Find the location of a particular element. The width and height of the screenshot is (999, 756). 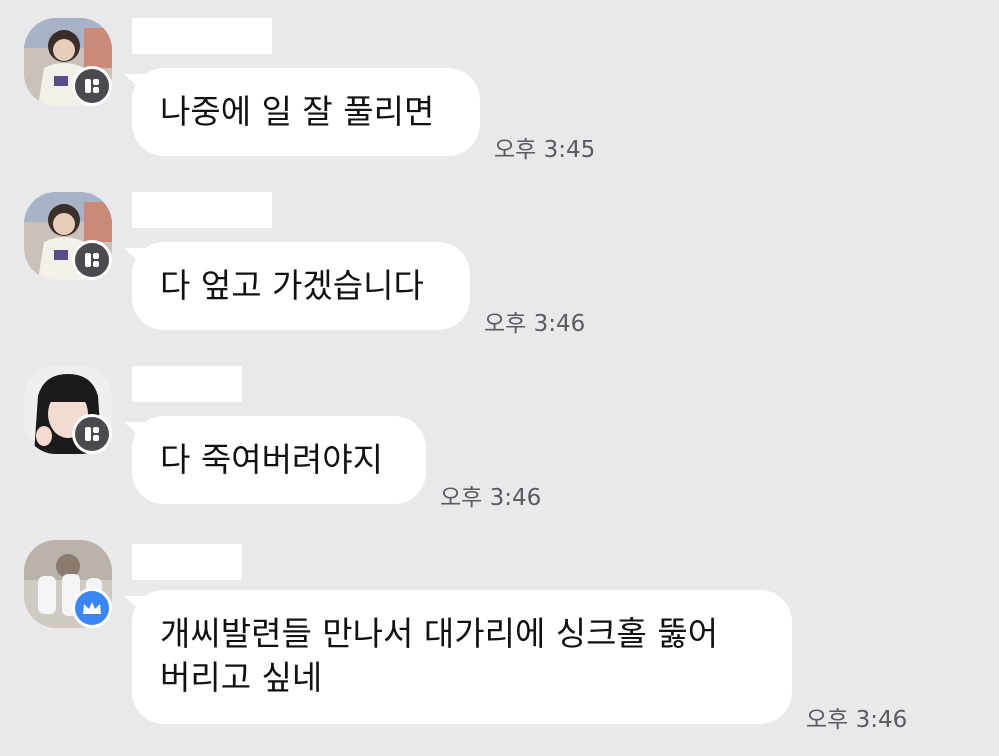

message-bubble: 개씨발련들 만나서 대가리에 싱크홀 뚫어 버리고 싶네 is located at coordinates (462, 657).